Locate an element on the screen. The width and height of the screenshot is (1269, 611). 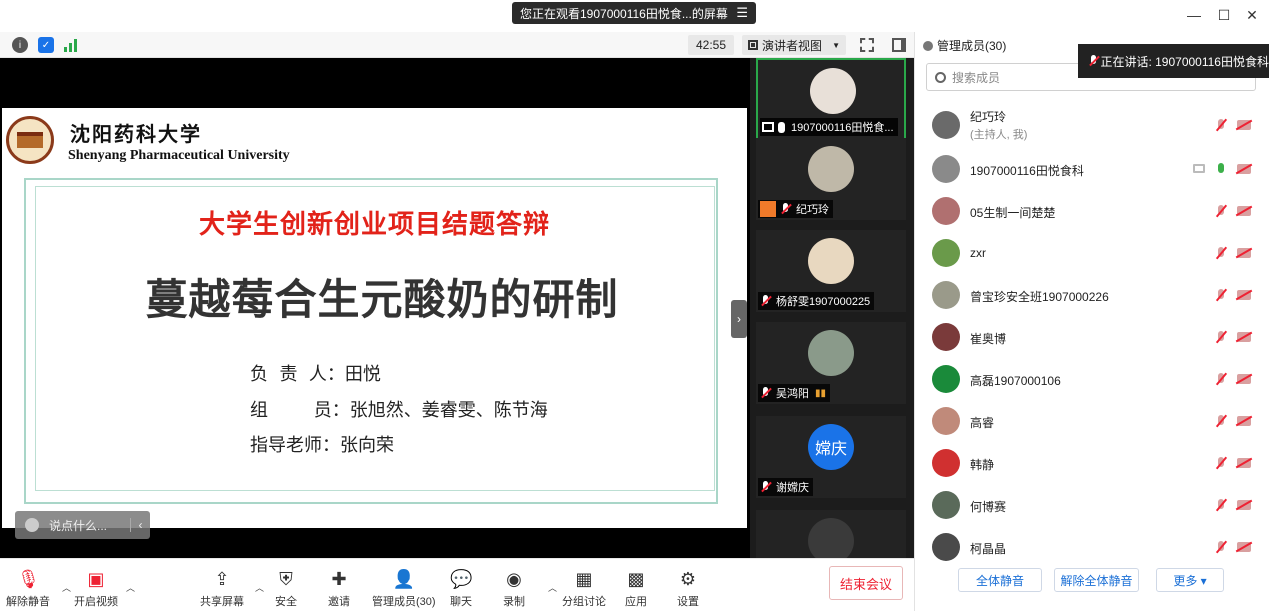
participant-row: 曾宝珍安全班1907000226 is located at coordinates (1092, 295).